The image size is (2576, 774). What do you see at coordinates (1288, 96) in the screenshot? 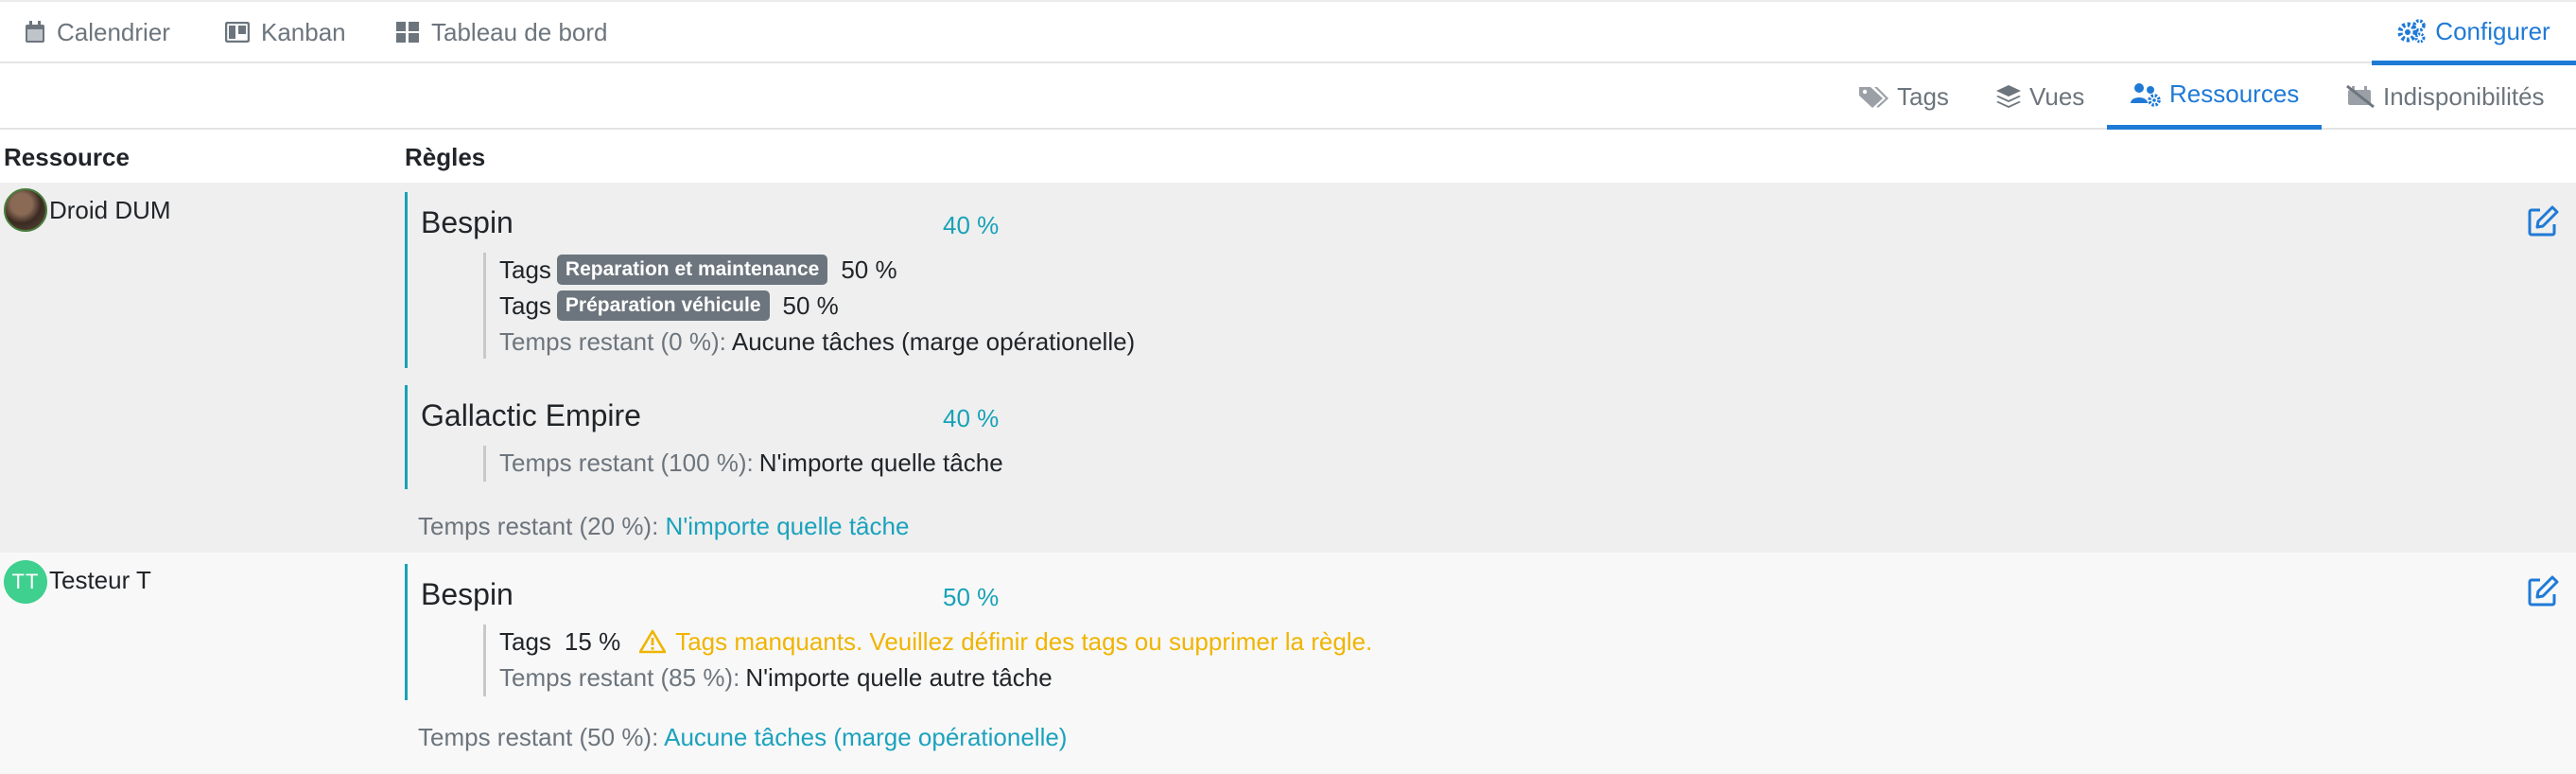
I see `config-tabs: Tags Vues Ressources Indisponibilités` at bounding box center [1288, 96].